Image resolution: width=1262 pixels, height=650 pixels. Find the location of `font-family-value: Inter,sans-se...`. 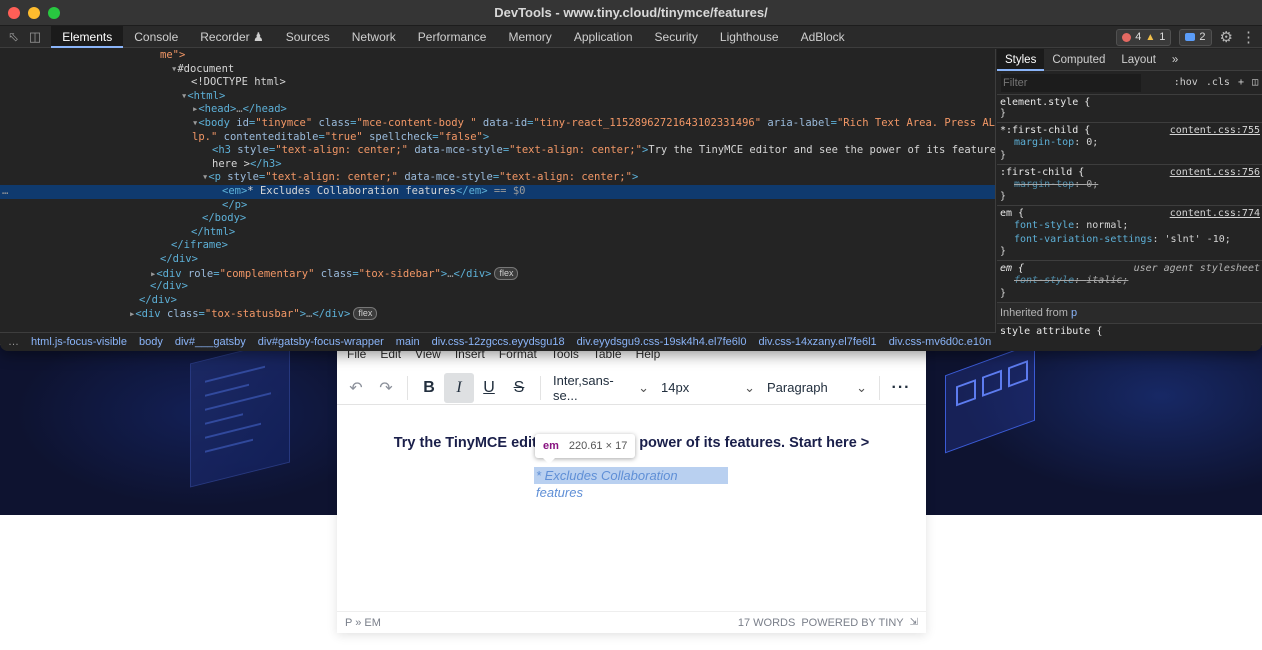

font-family-value: Inter,sans-se... is located at coordinates (583, 387).